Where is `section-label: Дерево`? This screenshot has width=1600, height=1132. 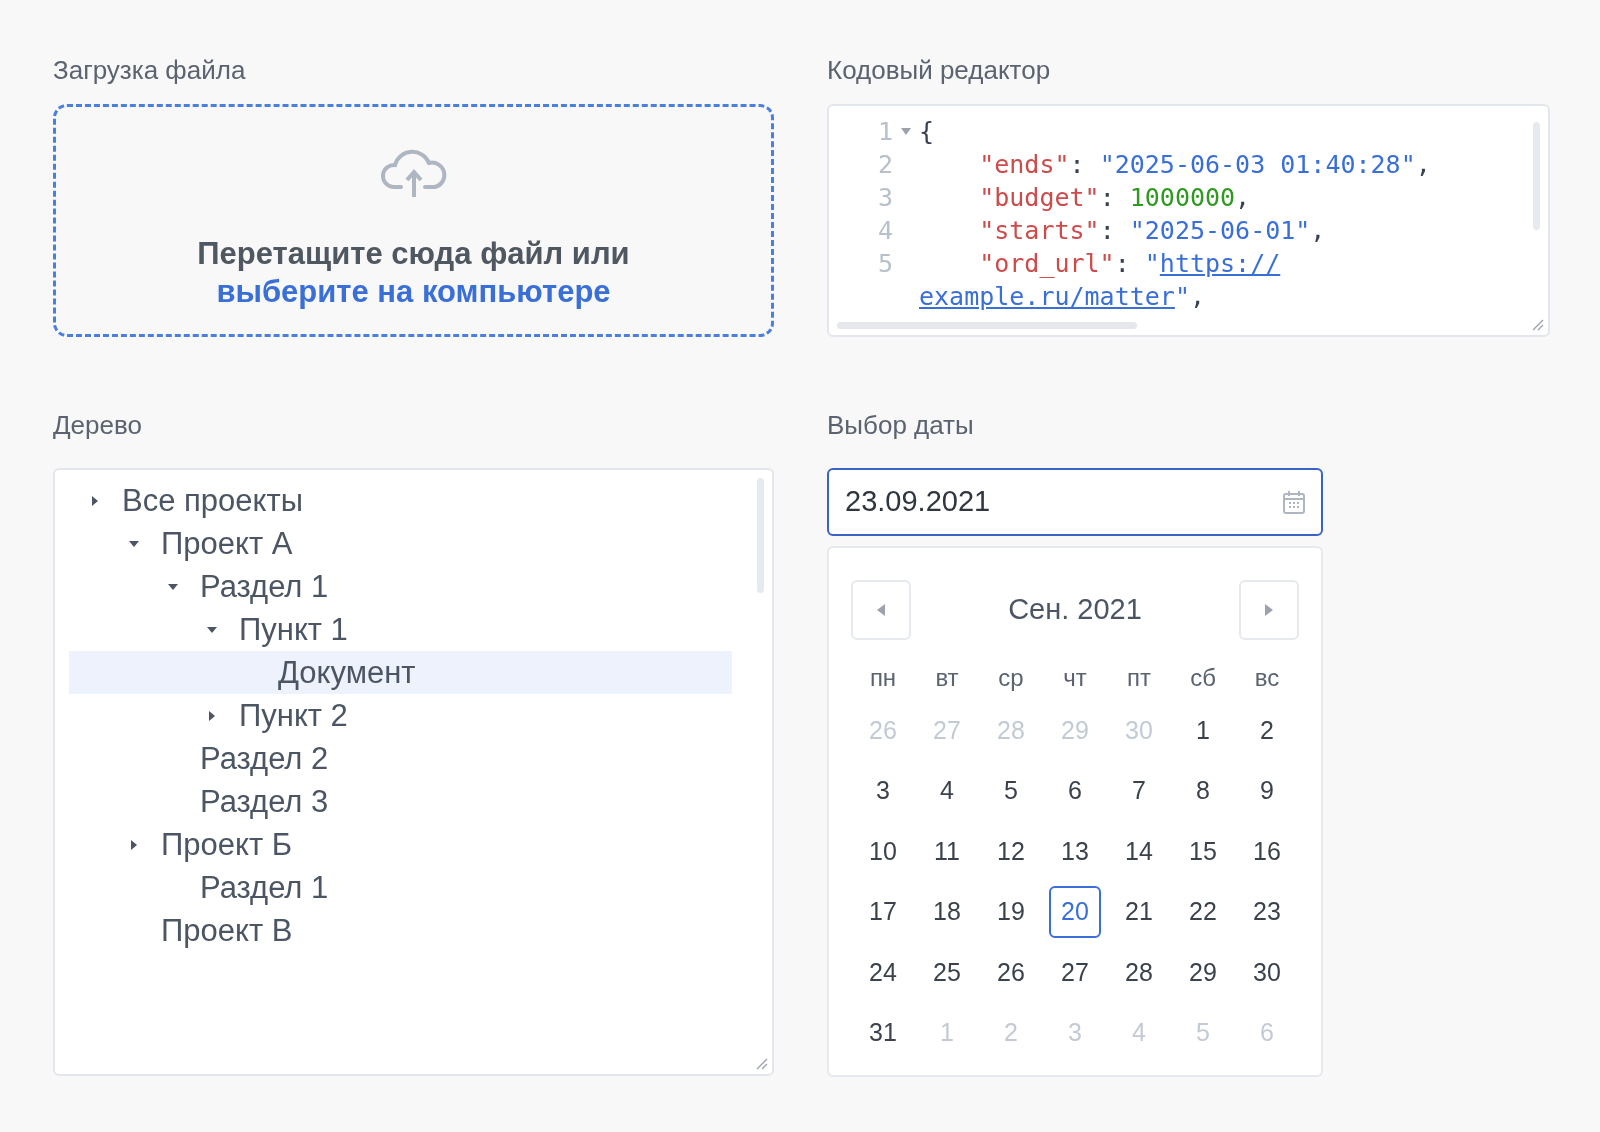
section-label: Дерево is located at coordinates (98, 425).